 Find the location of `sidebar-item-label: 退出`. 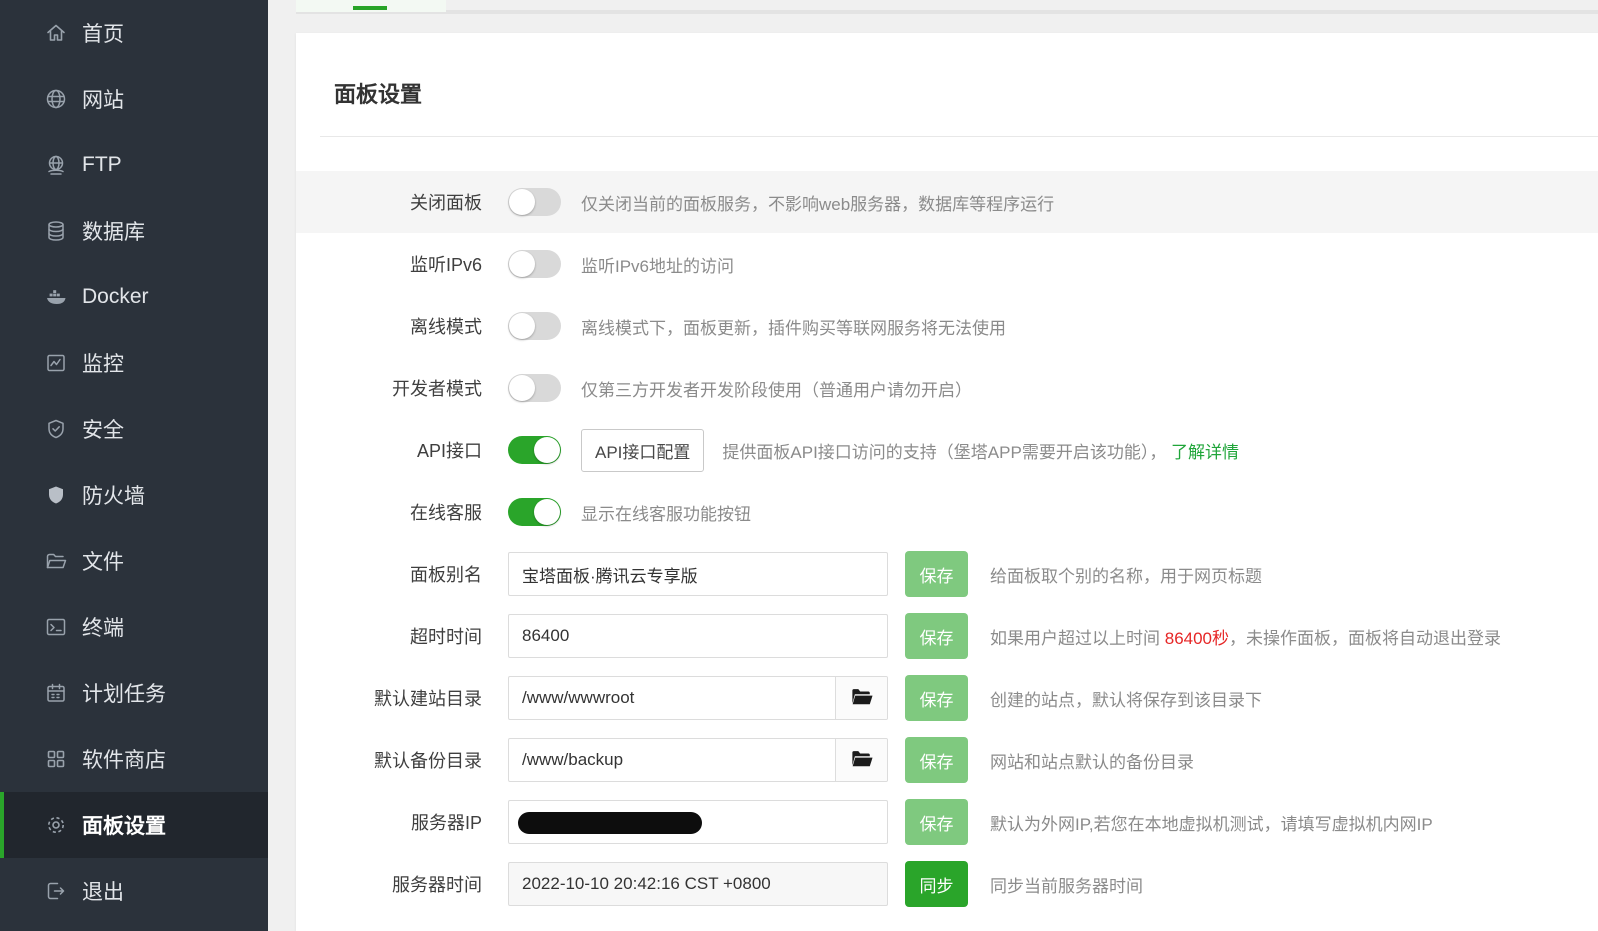

sidebar-item-label: 退出 is located at coordinates (103, 892).